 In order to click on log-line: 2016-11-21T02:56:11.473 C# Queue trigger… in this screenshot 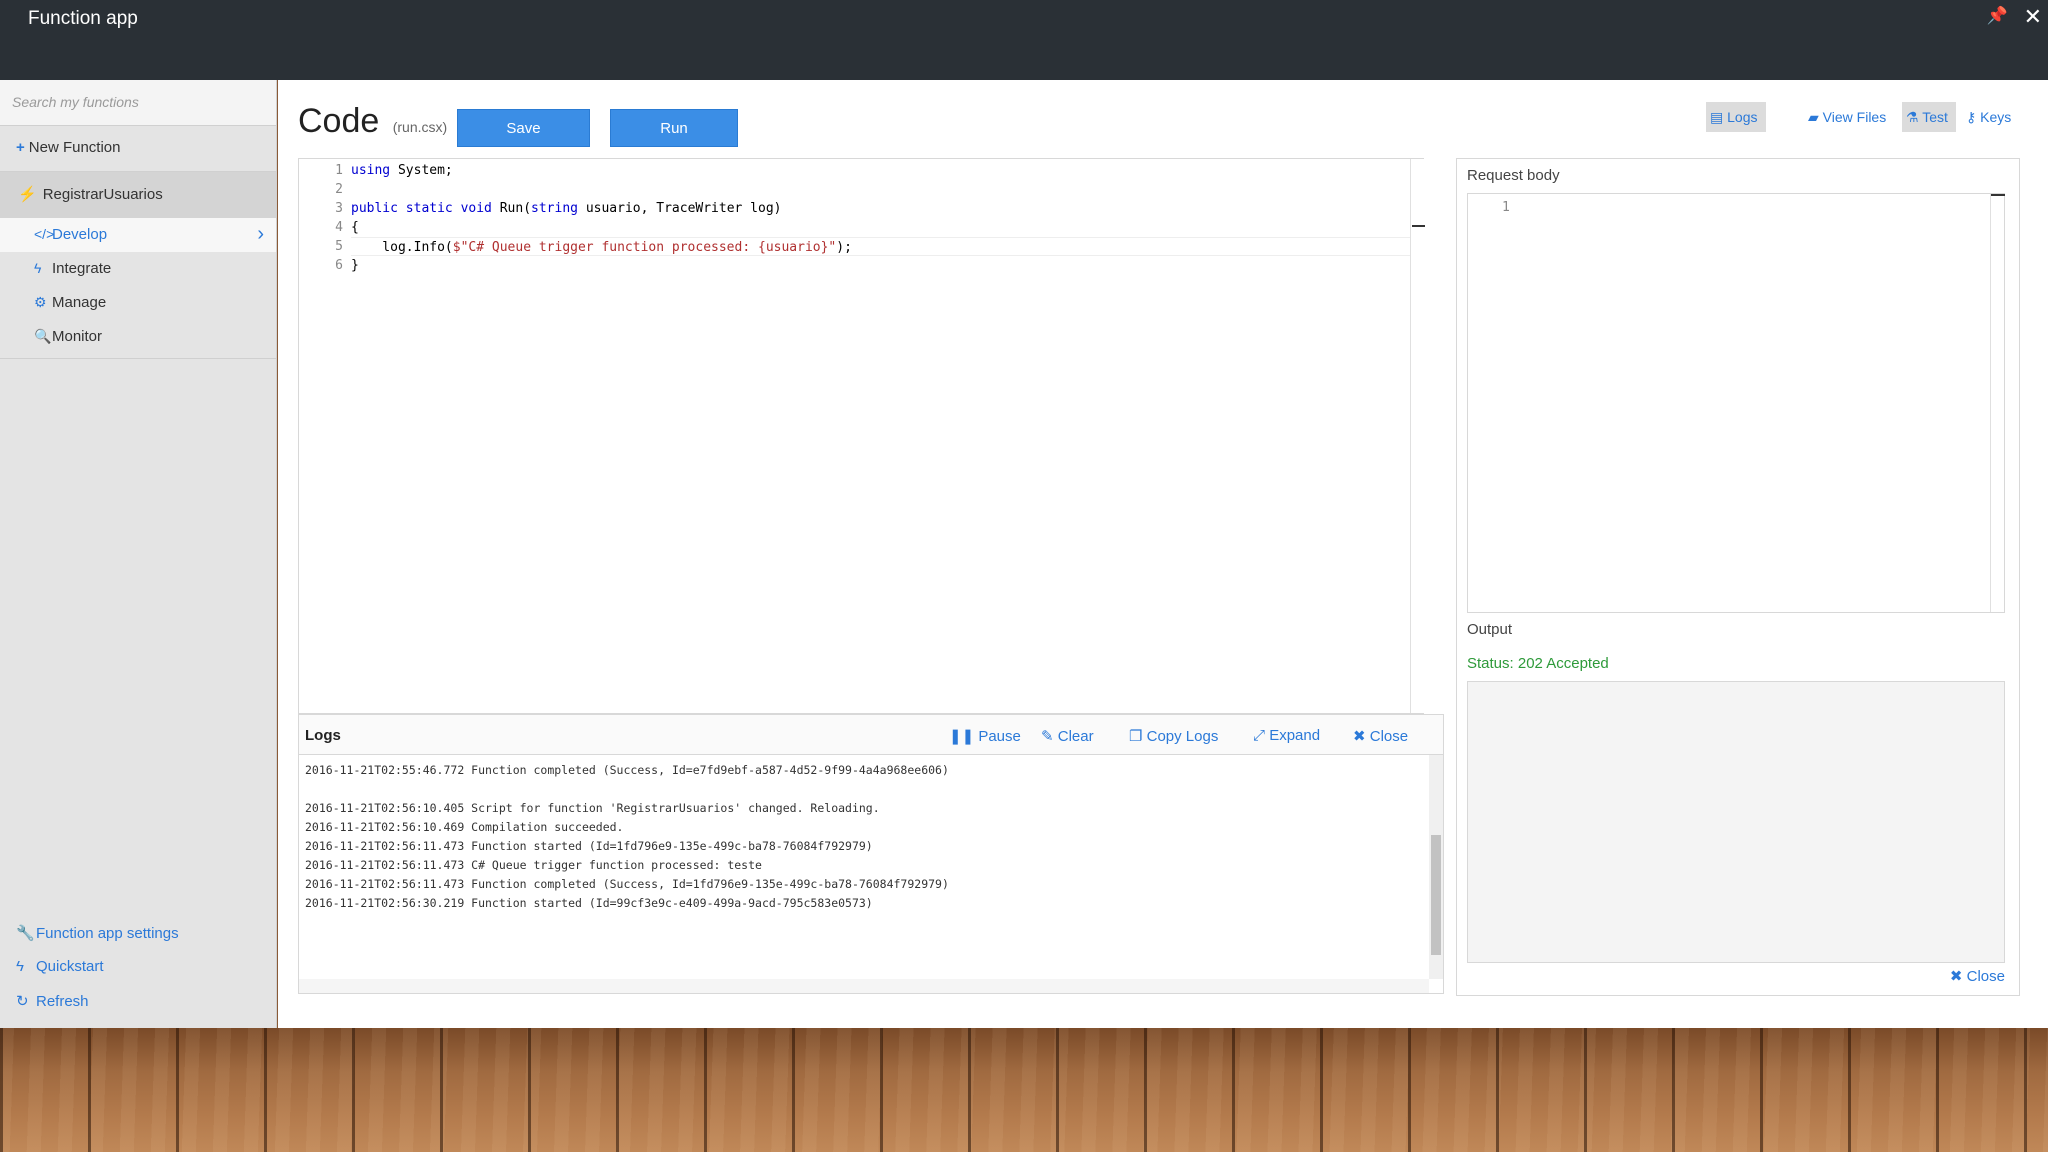, I will do `click(533, 865)`.